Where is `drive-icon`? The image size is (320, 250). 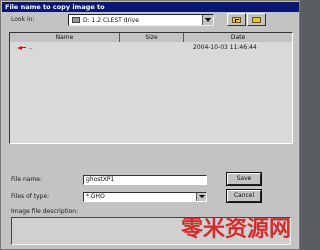
drive-icon is located at coordinates (76, 20).